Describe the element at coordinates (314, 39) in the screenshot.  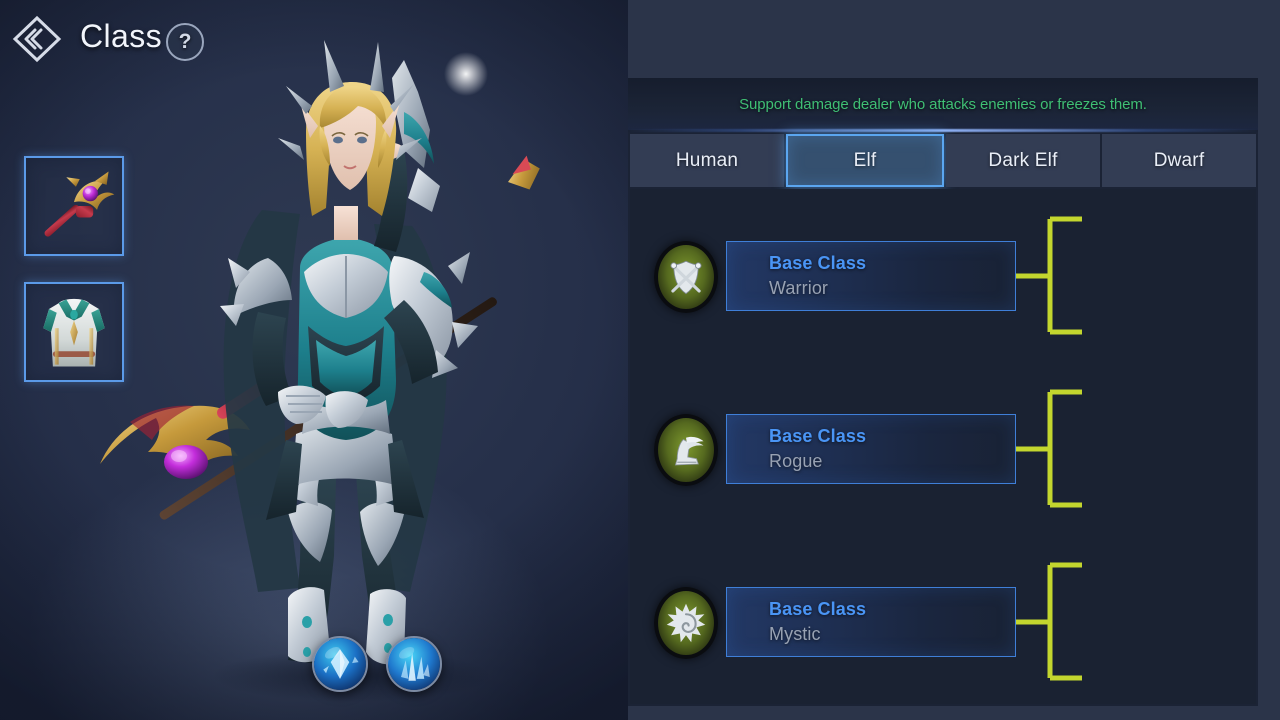
I see `top-bar: Class ?` at that location.